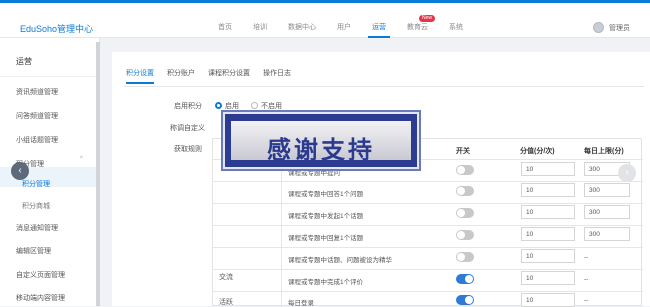 This screenshot has width=650, height=307. What do you see at coordinates (384, 86) in the screenshot?
I see `tab-divider` at bounding box center [384, 86].